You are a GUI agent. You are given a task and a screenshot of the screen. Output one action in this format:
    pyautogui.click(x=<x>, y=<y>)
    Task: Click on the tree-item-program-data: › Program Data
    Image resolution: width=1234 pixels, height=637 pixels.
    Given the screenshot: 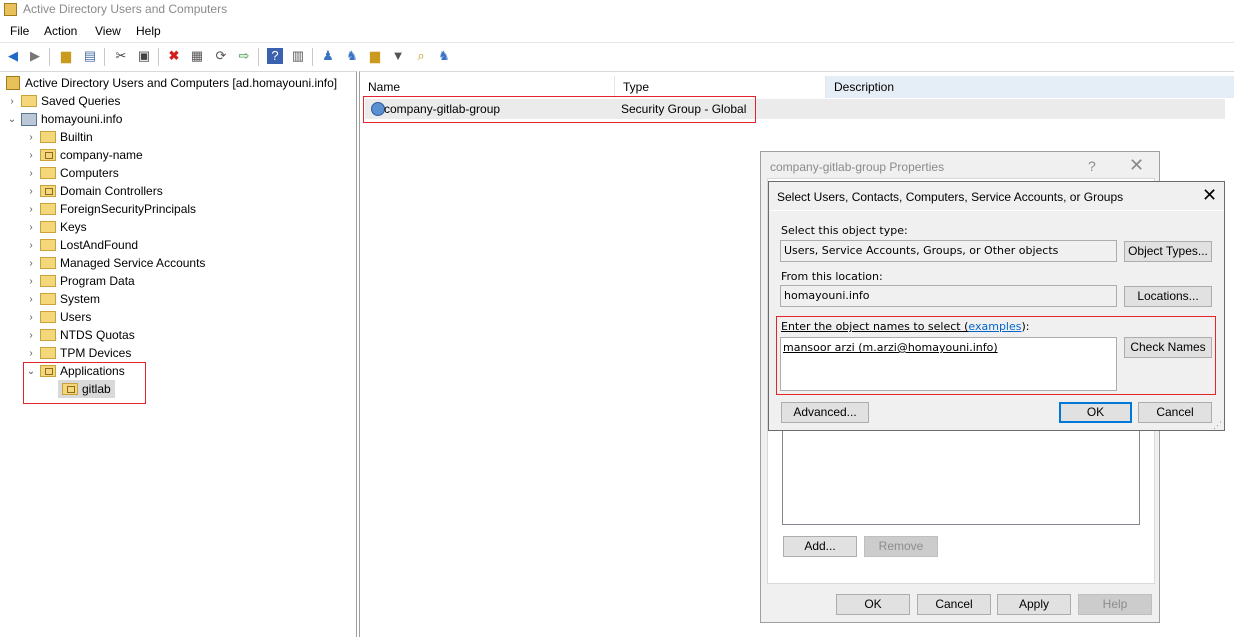 What is the action you would take?
    pyautogui.click(x=80, y=281)
    